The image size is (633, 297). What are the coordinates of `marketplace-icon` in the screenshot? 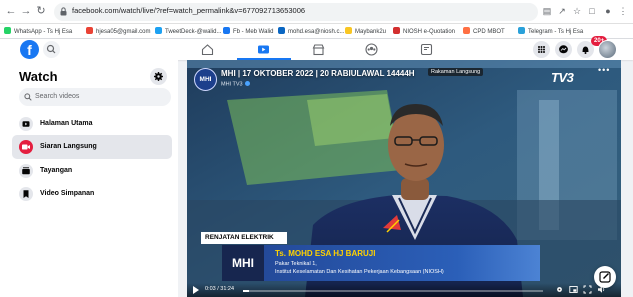 It's located at (318, 50).